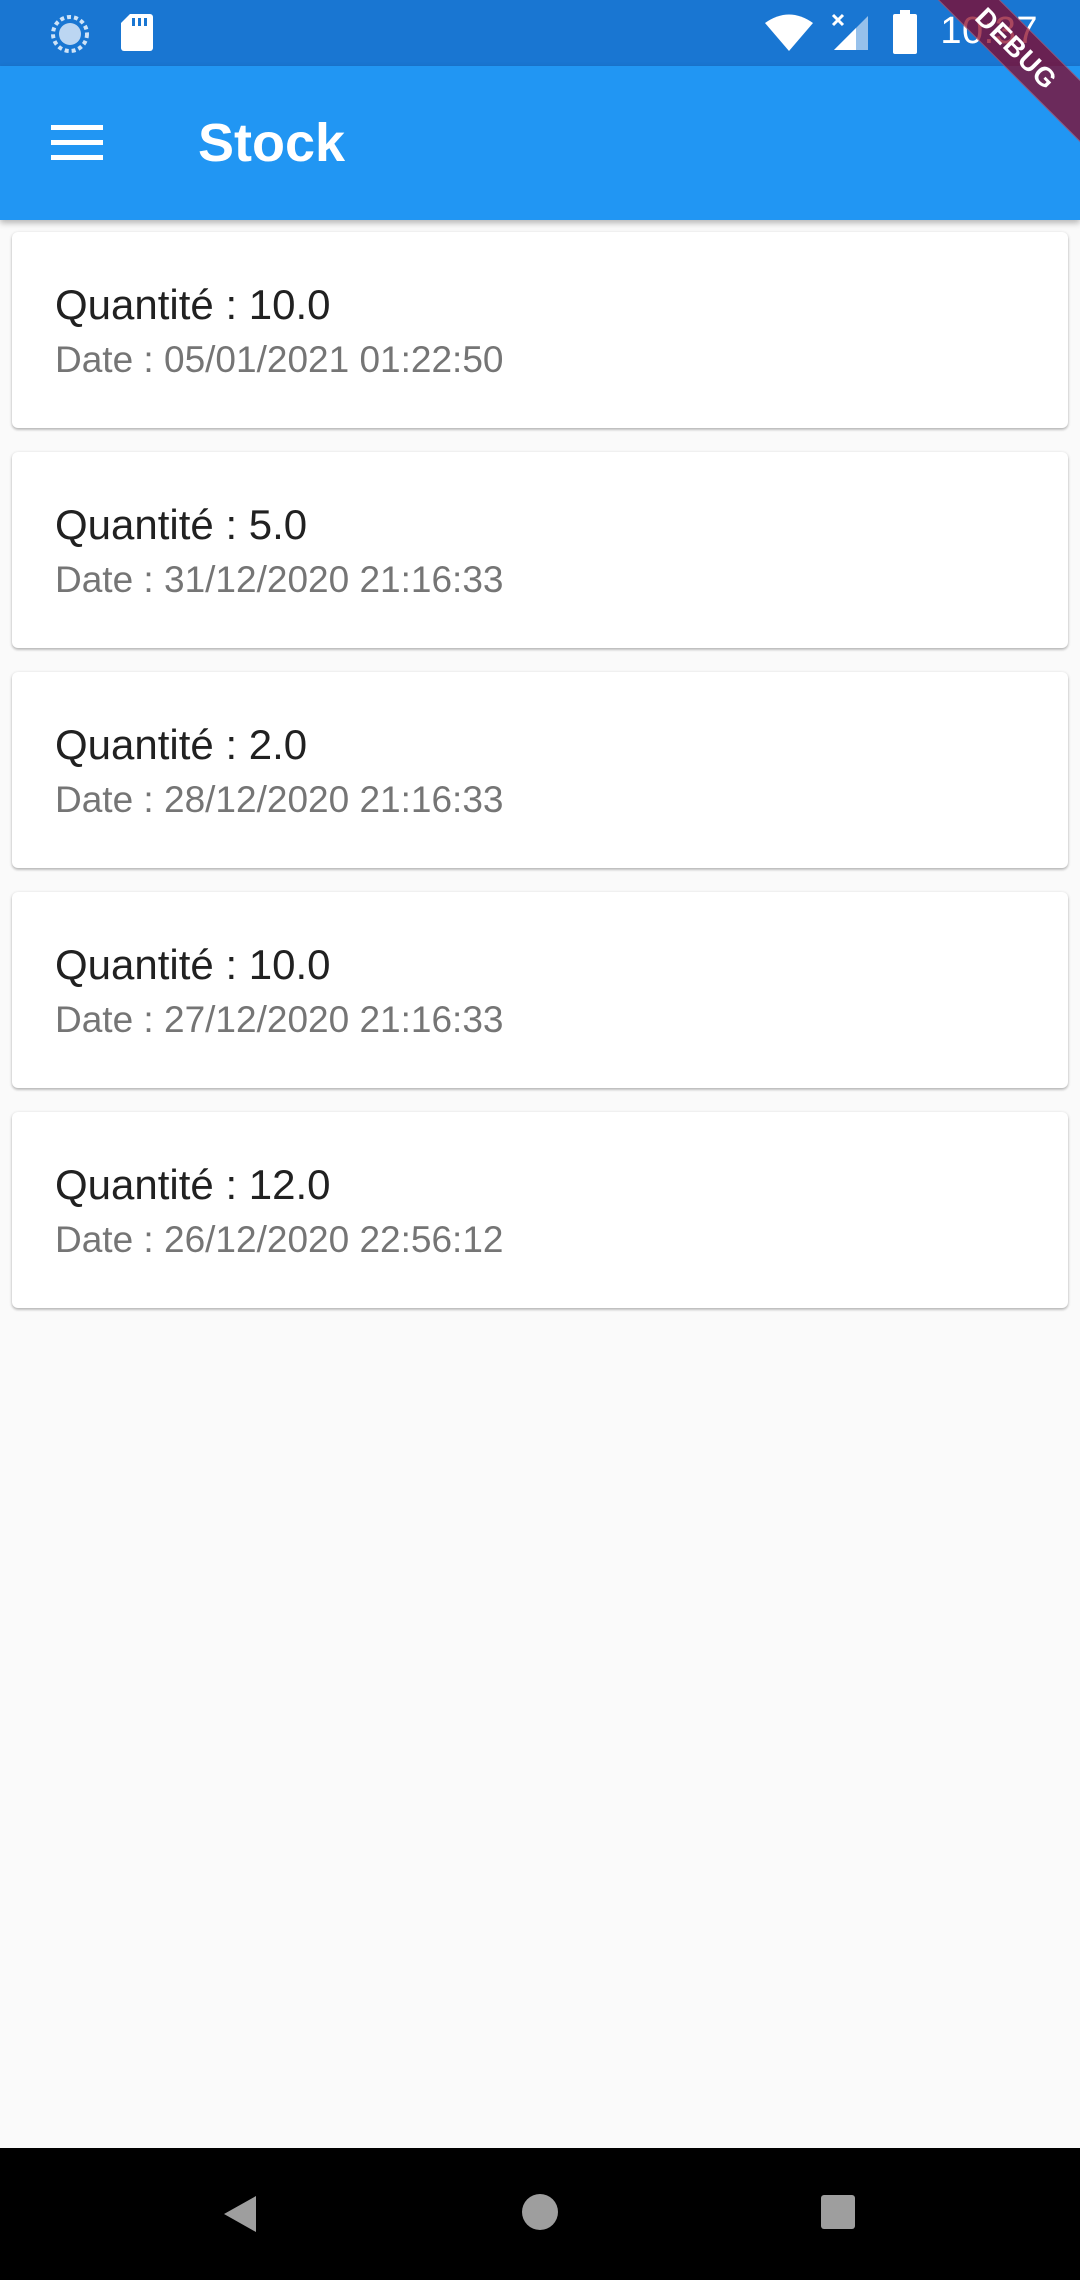 This screenshot has height=2280, width=1080. What do you see at coordinates (272, 143) in the screenshot?
I see `page-title: Stock` at bounding box center [272, 143].